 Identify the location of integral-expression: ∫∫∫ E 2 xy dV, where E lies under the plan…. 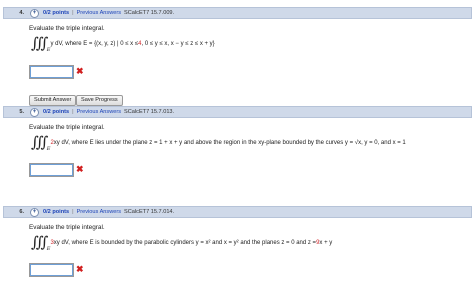
(218, 142).